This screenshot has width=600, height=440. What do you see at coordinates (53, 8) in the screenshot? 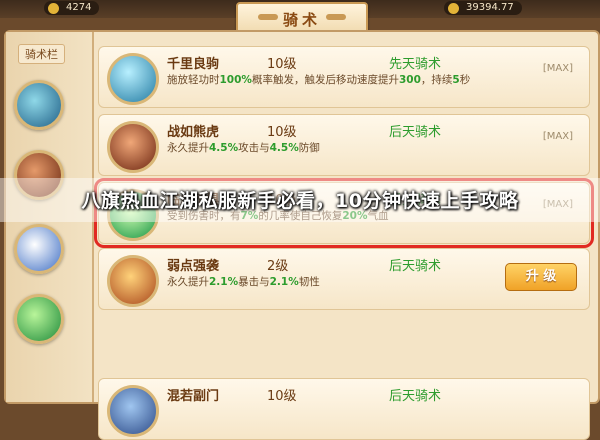
I see `coin-icon` at bounding box center [53, 8].